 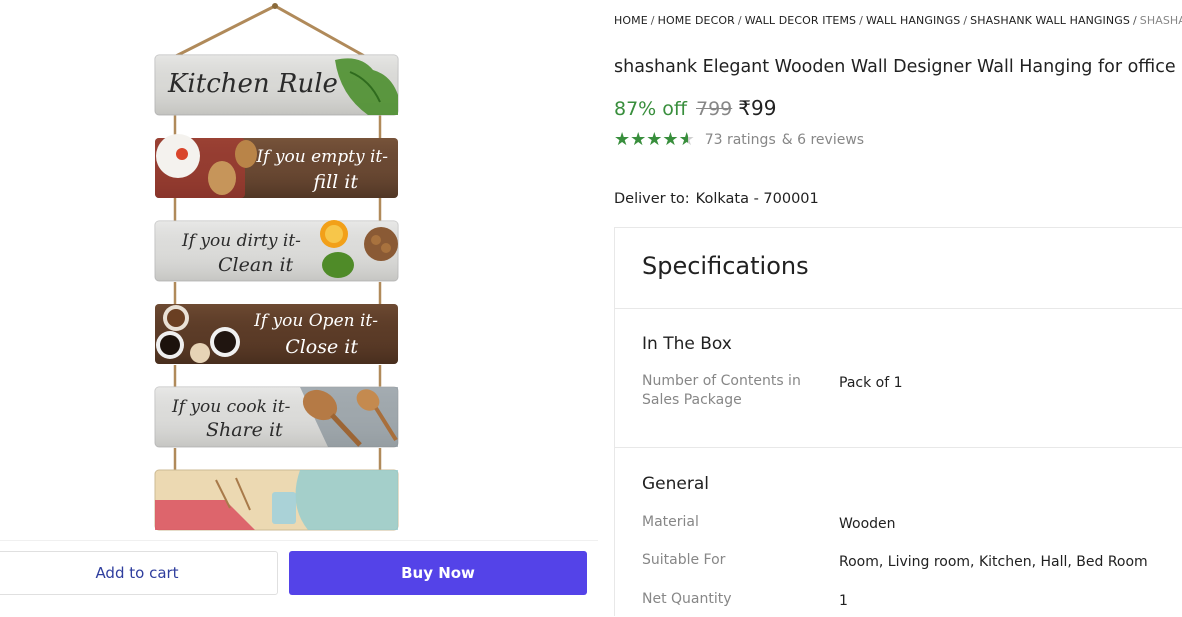 What do you see at coordinates (721, 390) in the screenshot?
I see `spec-label-contents: Number of Contents in Sales Package` at bounding box center [721, 390].